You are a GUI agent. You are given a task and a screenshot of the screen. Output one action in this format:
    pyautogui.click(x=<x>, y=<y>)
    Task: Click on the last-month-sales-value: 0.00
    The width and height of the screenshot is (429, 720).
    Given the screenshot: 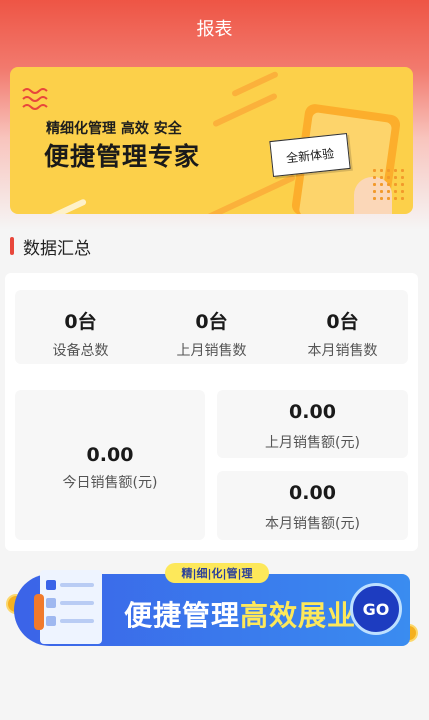 What is the action you would take?
    pyautogui.click(x=312, y=412)
    